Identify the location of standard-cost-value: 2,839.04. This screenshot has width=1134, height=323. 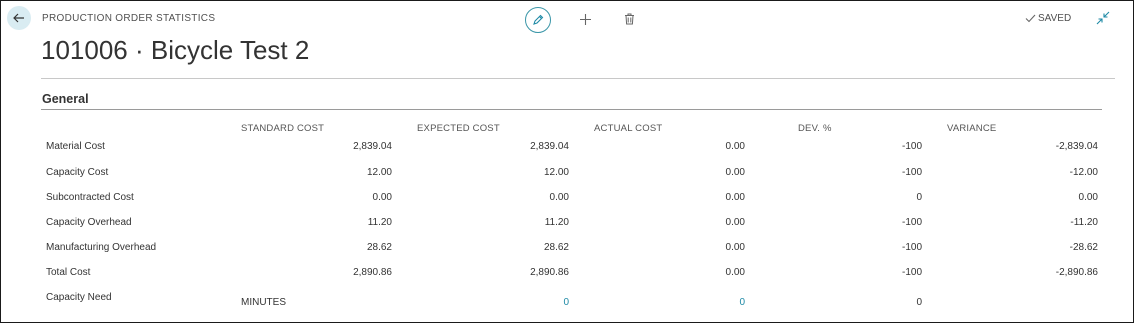
(372, 146).